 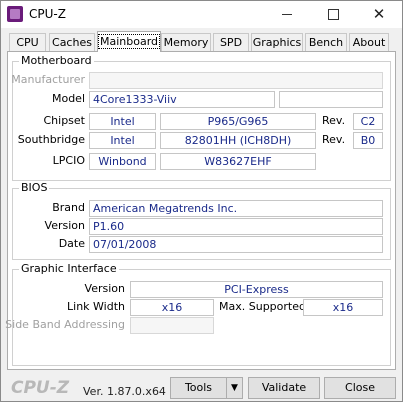 What do you see at coordinates (72, 42) in the screenshot?
I see `tab-caches: Caches` at bounding box center [72, 42].